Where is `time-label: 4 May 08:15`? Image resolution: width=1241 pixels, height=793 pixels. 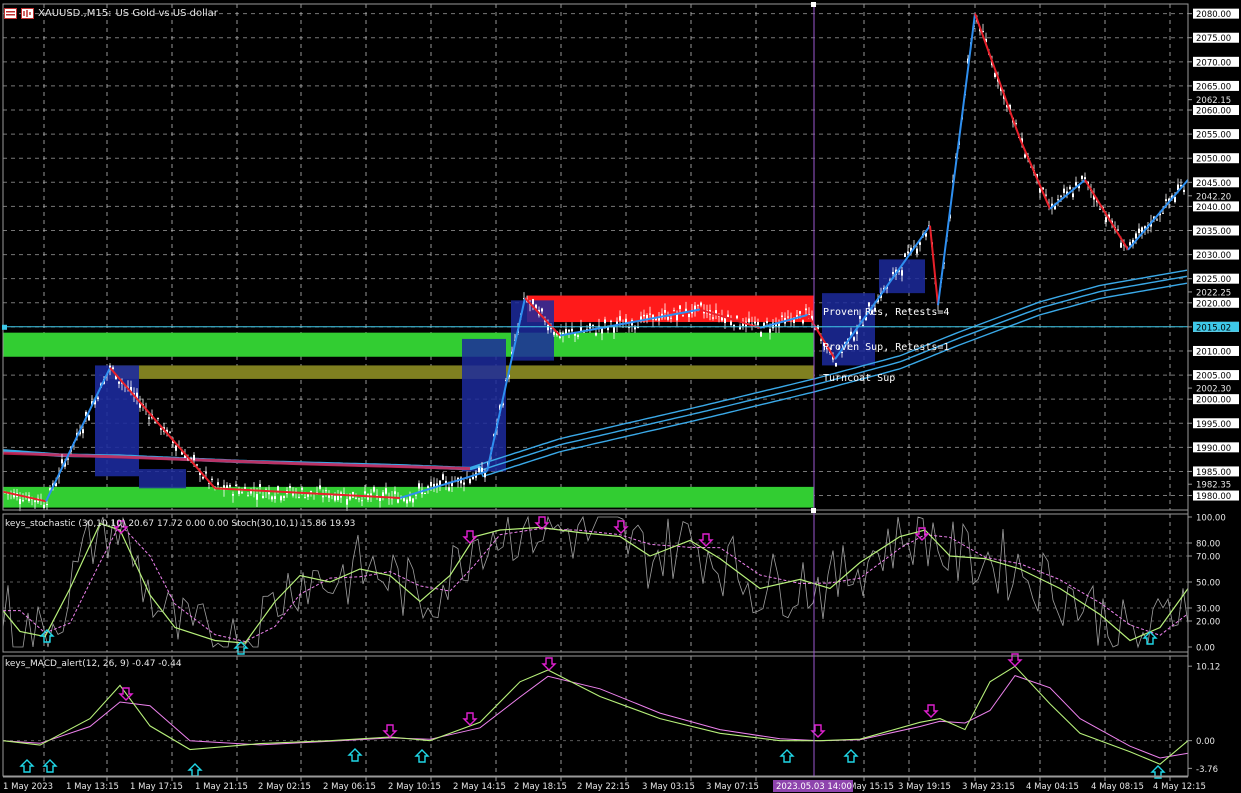 time-label: 4 May 08:15 is located at coordinates (1117, 787).